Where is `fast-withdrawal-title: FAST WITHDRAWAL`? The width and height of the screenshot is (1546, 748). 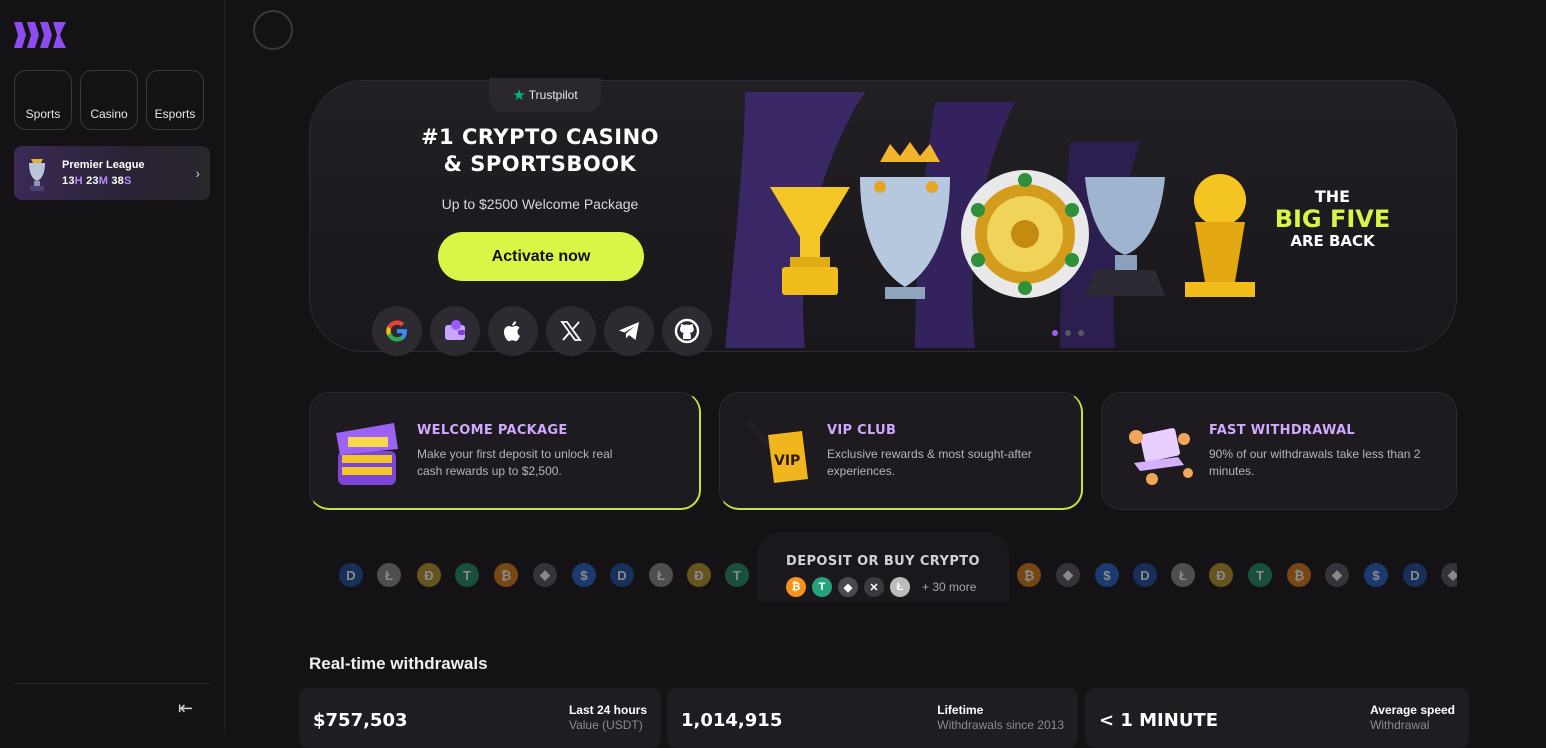 fast-withdrawal-title: FAST WITHDRAWAL is located at coordinates (1282, 430).